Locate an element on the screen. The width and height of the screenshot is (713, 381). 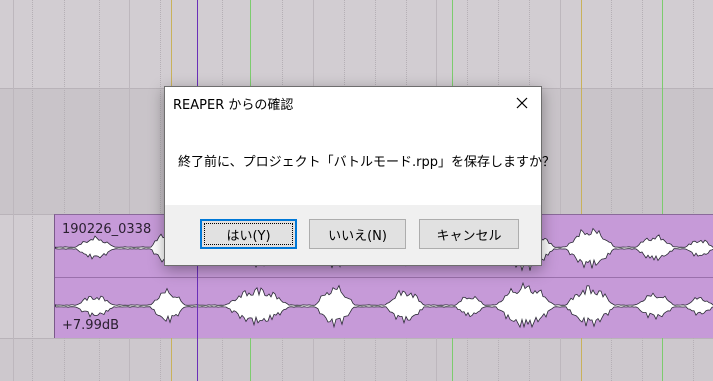
cancel-button: キャンセル is located at coordinates (469, 234).